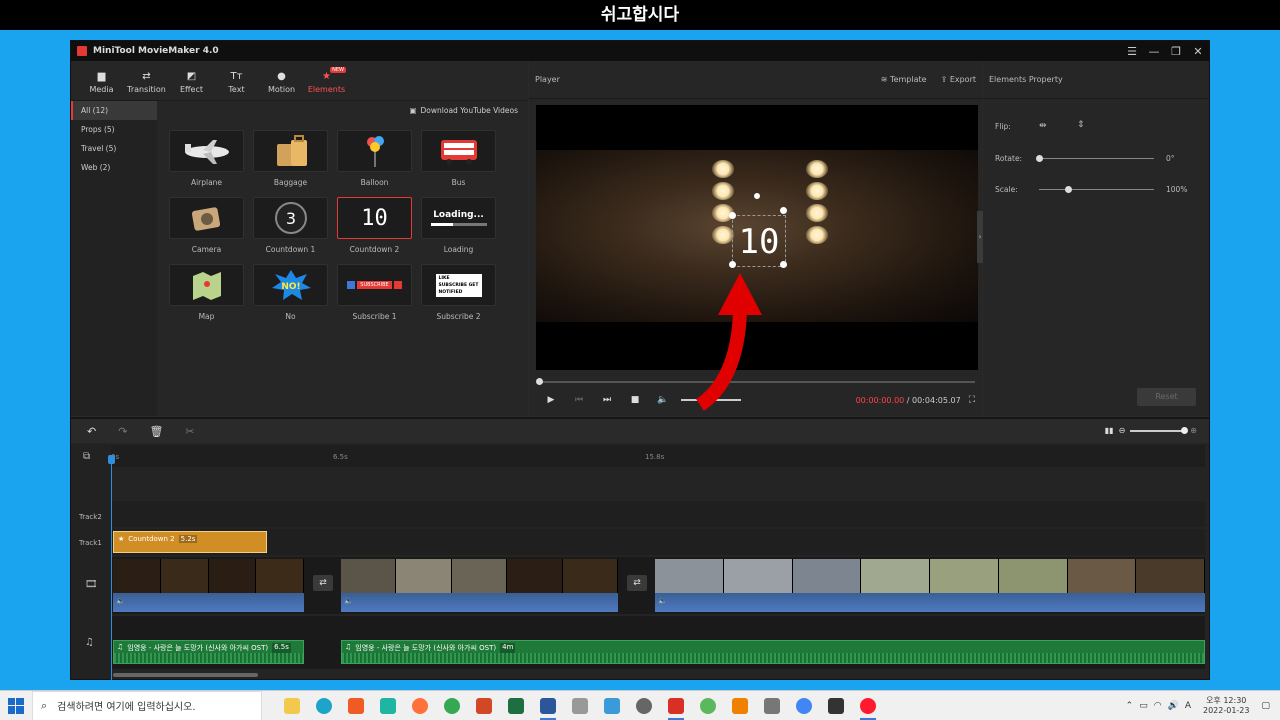  What do you see at coordinates (91, 431) in the screenshot?
I see `undo-icon: ↶` at bounding box center [91, 431].